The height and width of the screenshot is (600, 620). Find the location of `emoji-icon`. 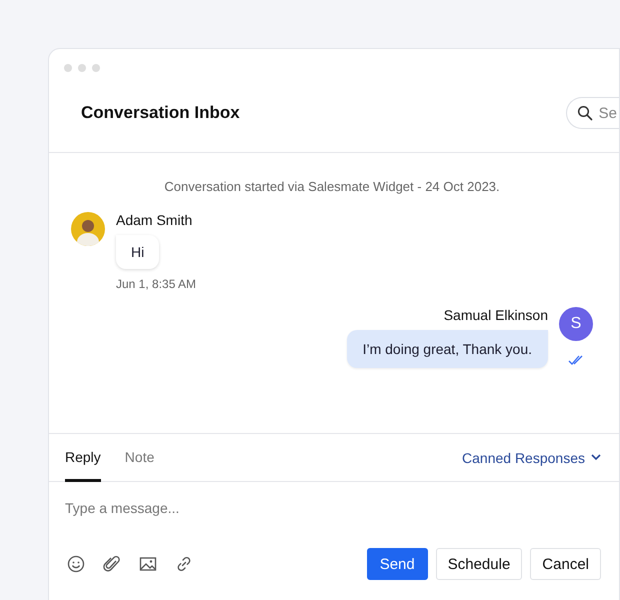

emoji-icon is located at coordinates (76, 564).